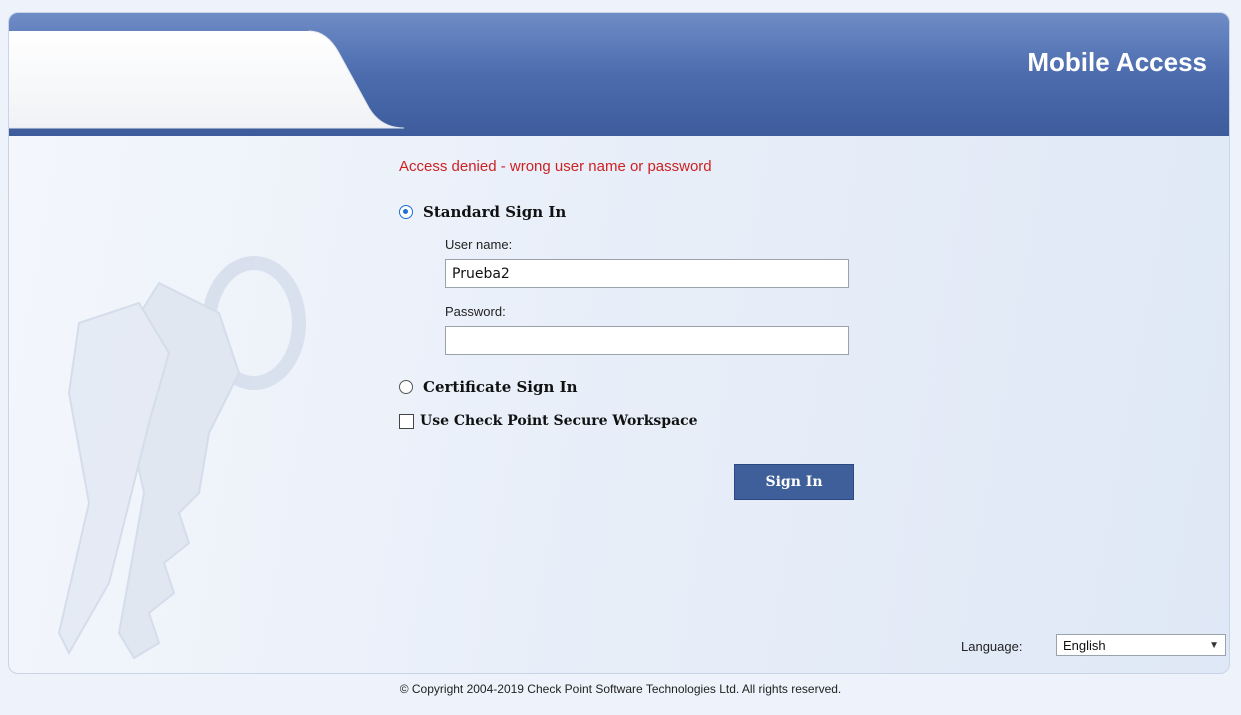 The image size is (1241, 715). What do you see at coordinates (406, 212) in the screenshot?
I see `standard-sign-in-radio` at bounding box center [406, 212].